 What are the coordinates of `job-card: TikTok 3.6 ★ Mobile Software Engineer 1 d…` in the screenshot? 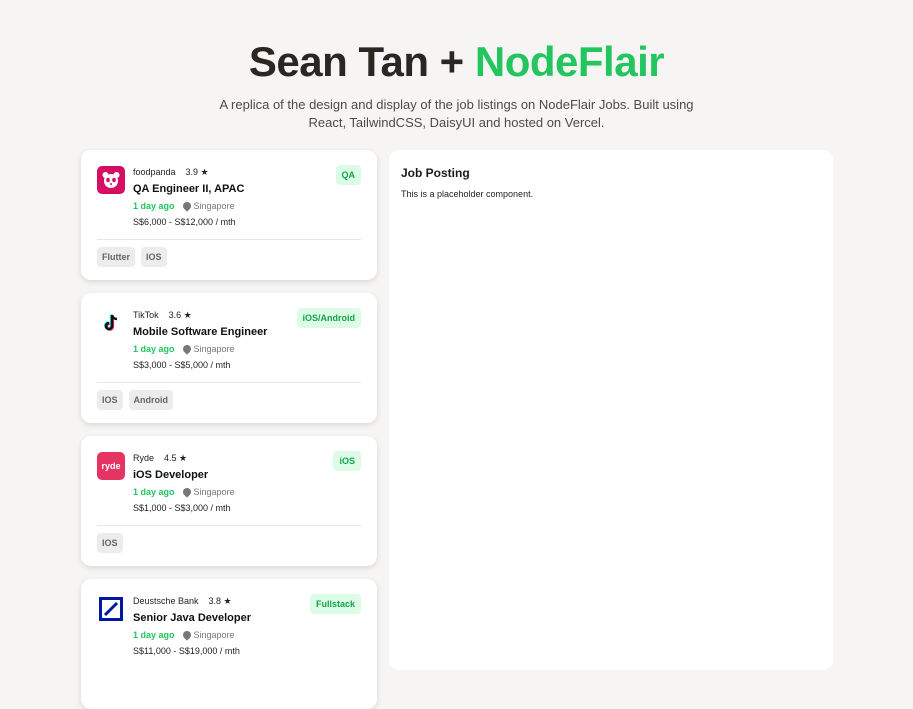 It's located at (229, 358).